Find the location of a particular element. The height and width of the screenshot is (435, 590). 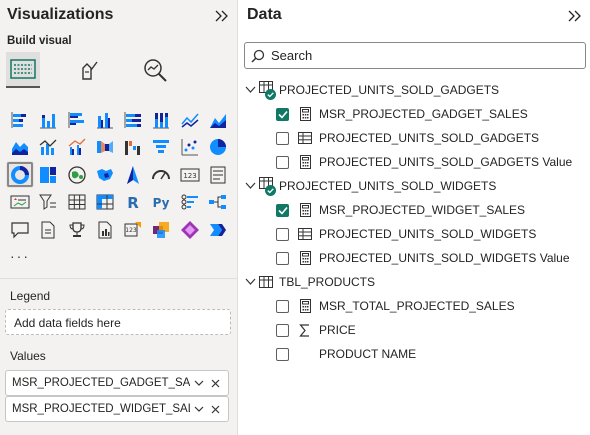

field-row: MSR_PROJECTED_WIDGET_SALES is located at coordinates (433, 210).